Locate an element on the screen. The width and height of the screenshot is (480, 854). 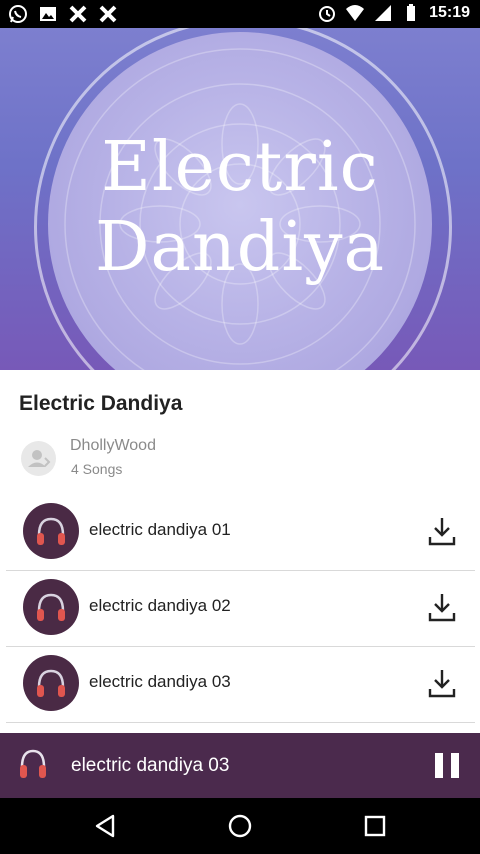
alarm-icon is located at coordinates (327, 14).